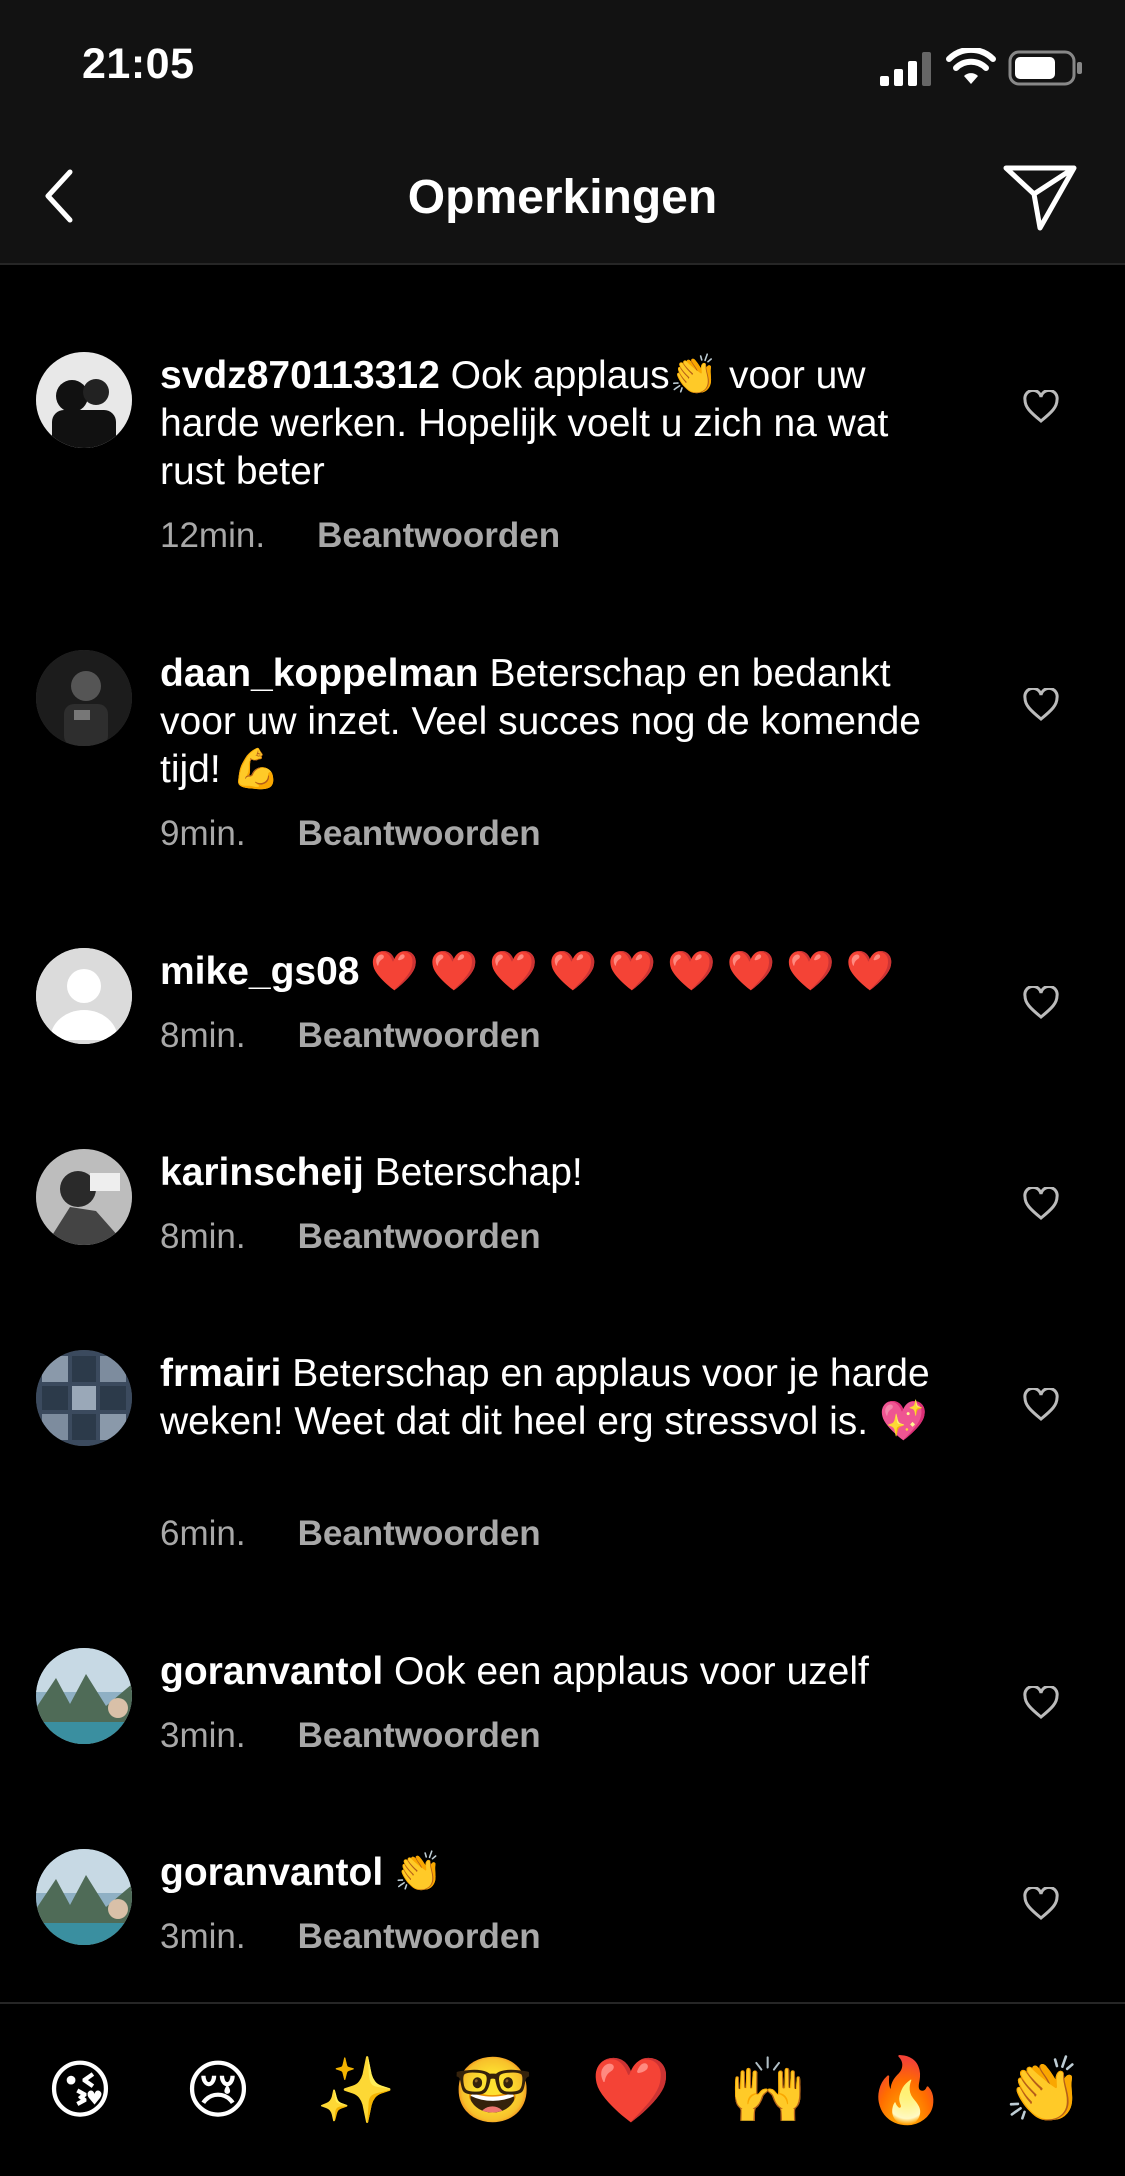 The width and height of the screenshot is (1125, 2176). What do you see at coordinates (560, 1873) in the screenshot?
I see `comment-body: goranvantol 👏` at bounding box center [560, 1873].